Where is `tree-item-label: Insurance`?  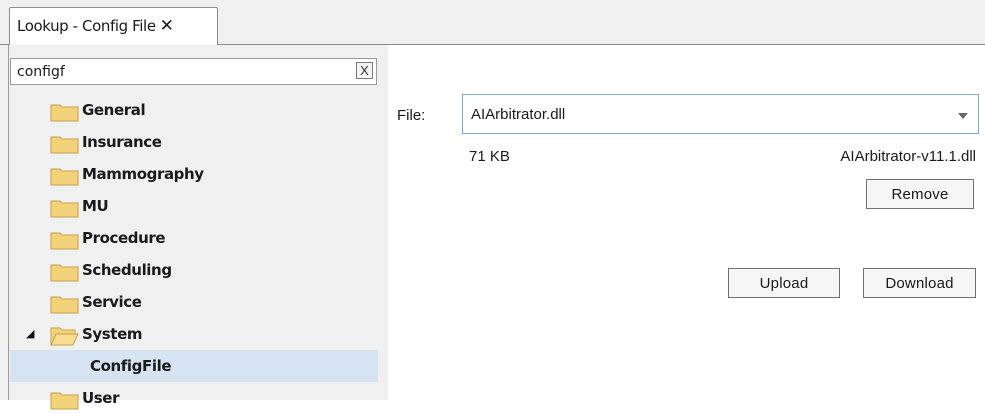 tree-item-label: Insurance is located at coordinates (122, 142).